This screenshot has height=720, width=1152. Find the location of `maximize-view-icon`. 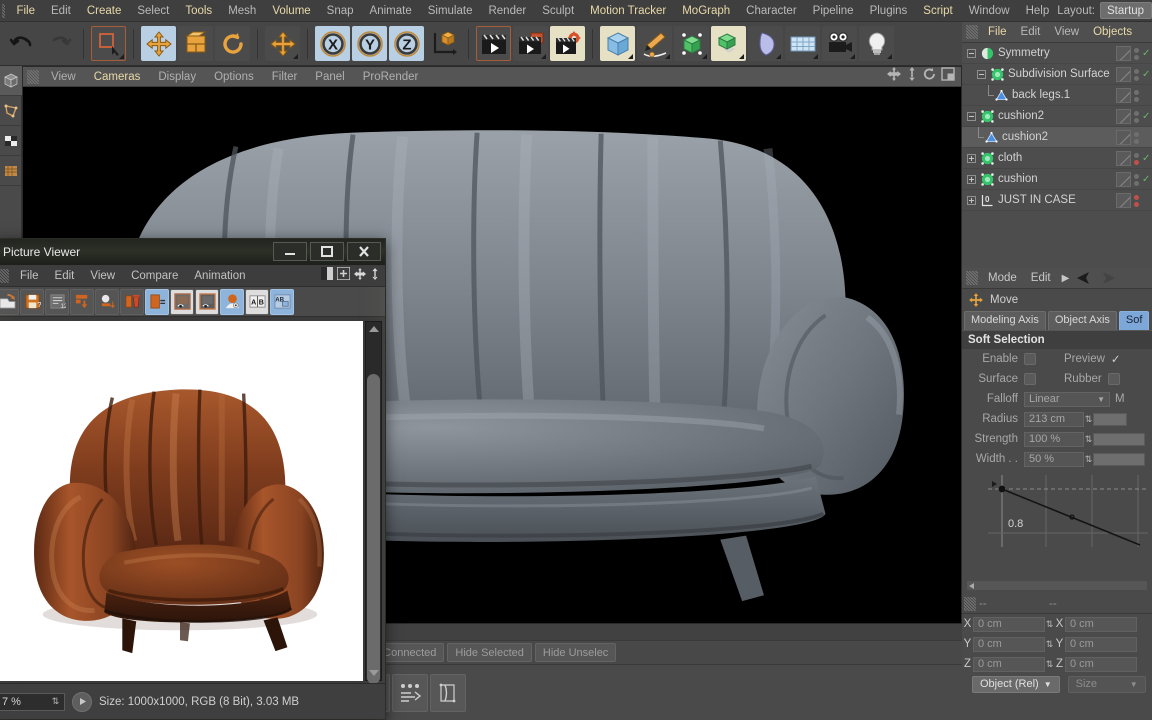

maximize-view-icon is located at coordinates (948, 76).